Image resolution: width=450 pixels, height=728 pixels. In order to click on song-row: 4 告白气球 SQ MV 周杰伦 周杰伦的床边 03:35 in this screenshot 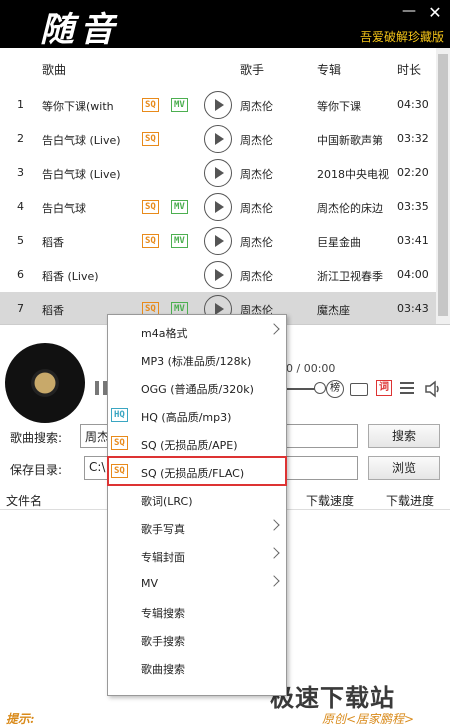, I will do `click(218, 207)`.